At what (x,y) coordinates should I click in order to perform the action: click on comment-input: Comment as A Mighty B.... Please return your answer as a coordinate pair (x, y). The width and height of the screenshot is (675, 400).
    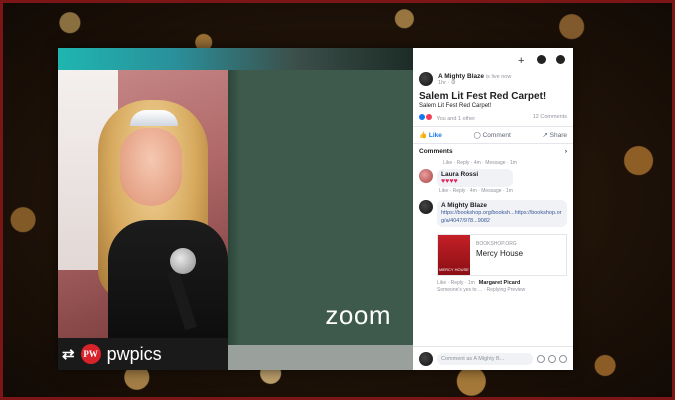
    Looking at the image, I should click on (485, 358).